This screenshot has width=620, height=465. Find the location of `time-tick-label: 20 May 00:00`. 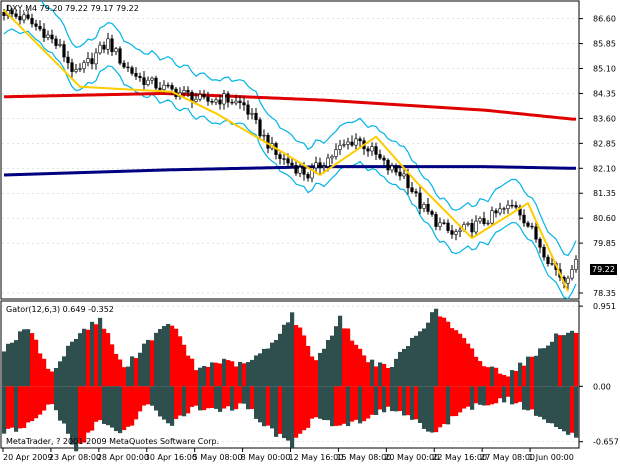

time-tick-label: 20 May 00:00 is located at coordinates (411, 457).